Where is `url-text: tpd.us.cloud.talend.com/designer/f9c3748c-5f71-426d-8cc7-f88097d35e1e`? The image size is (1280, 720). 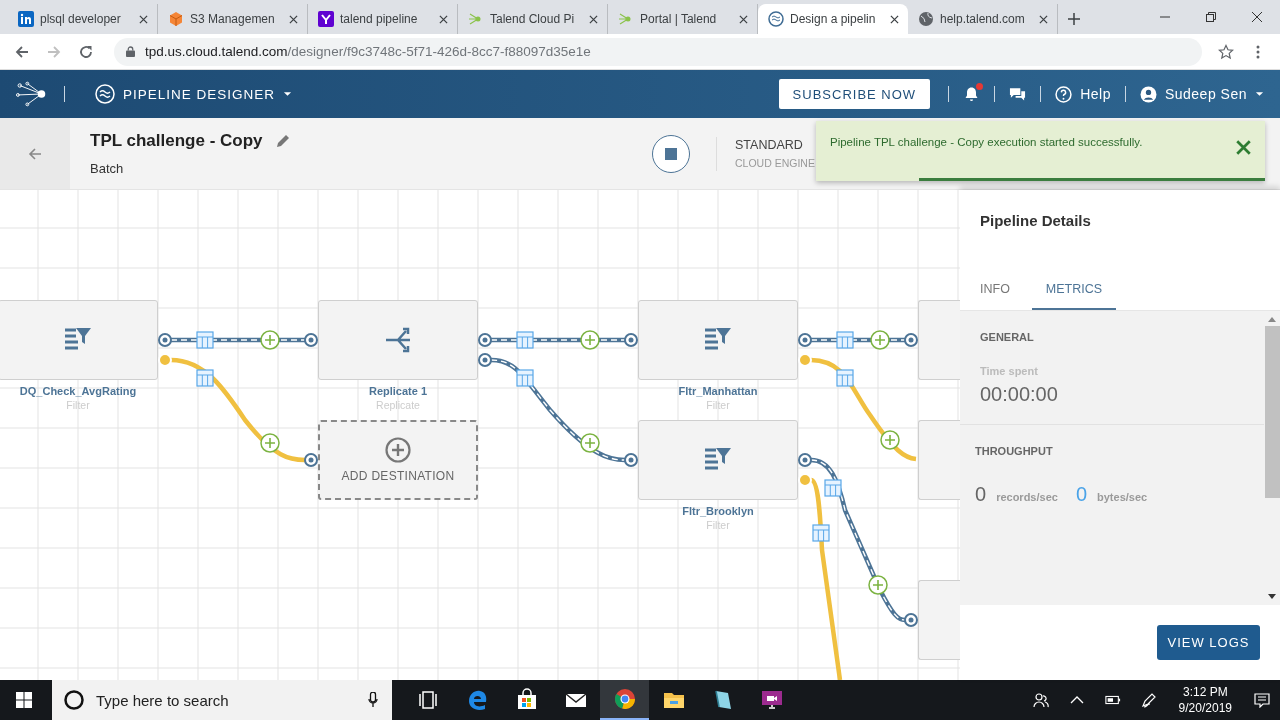
url-text: tpd.us.cloud.talend.com/designer/f9c3748c-5f71-426d-8cc7-f88097d35e1e is located at coordinates (368, 51).